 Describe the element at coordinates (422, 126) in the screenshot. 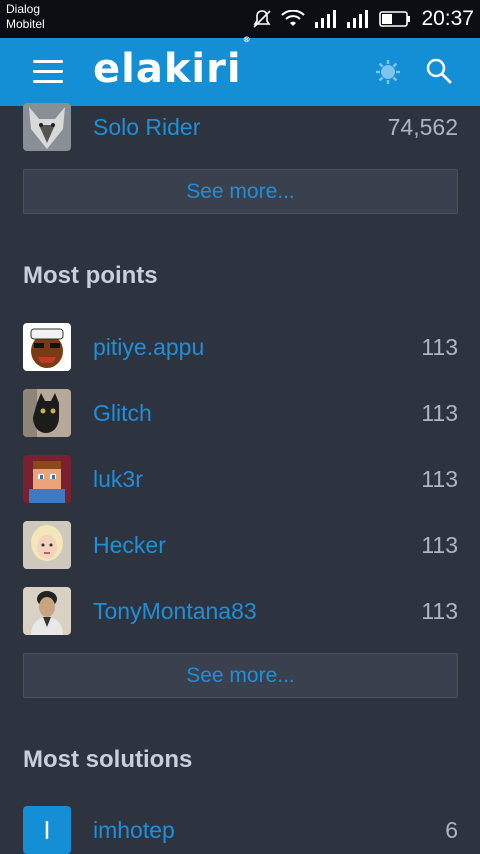

I see `member-value: 74,562` at that location.